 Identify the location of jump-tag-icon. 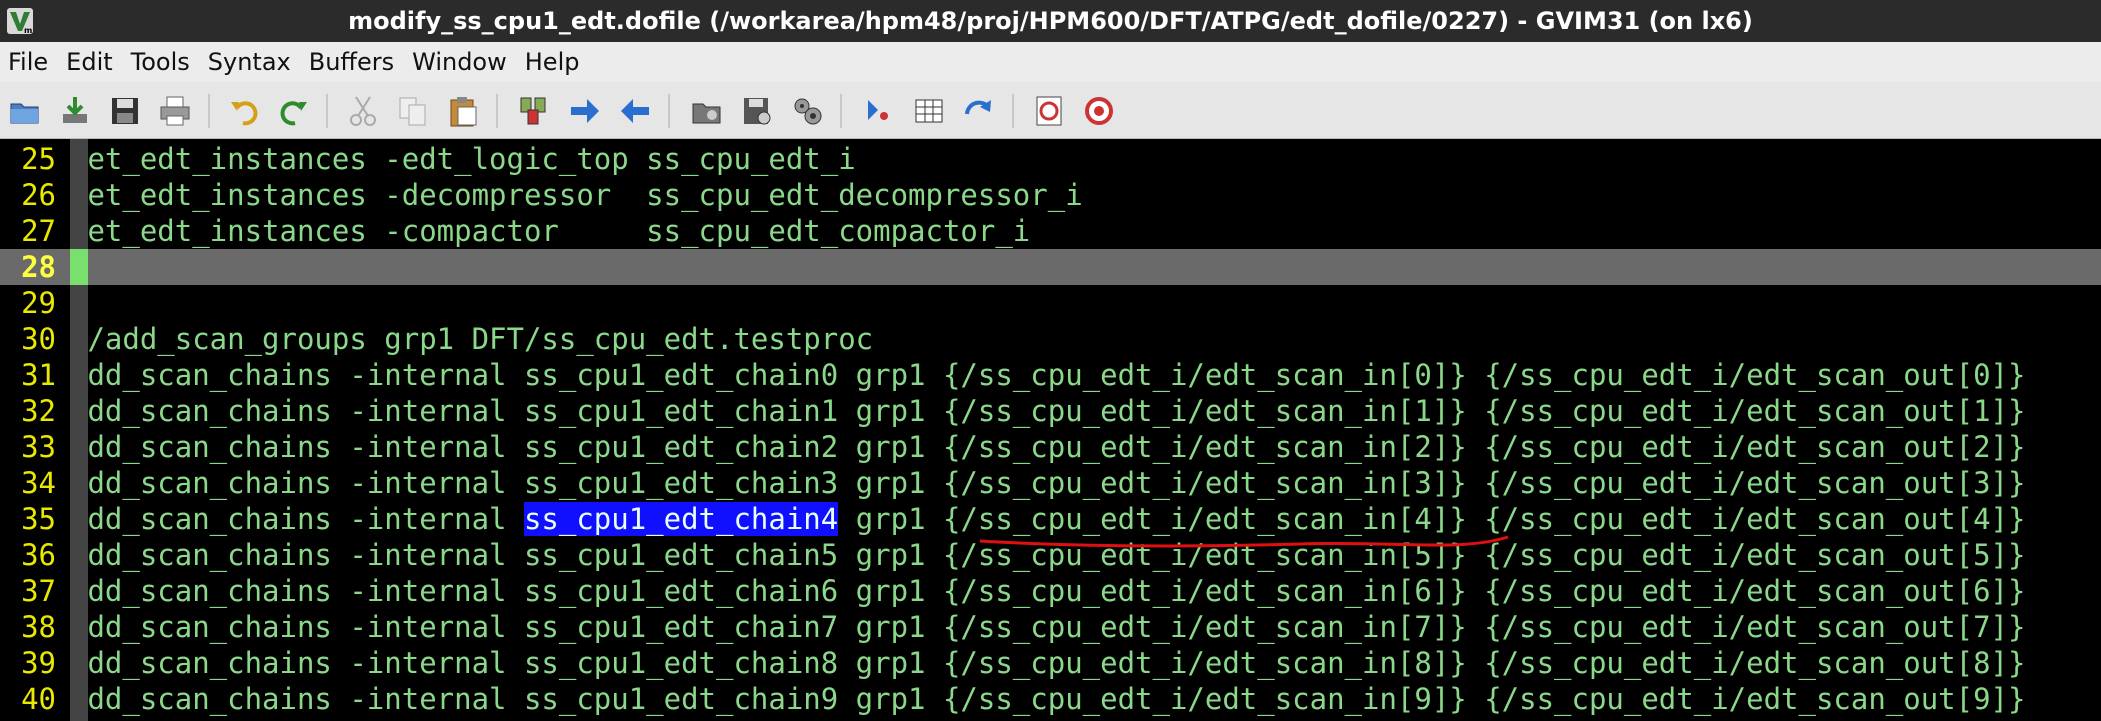
(979, 111).